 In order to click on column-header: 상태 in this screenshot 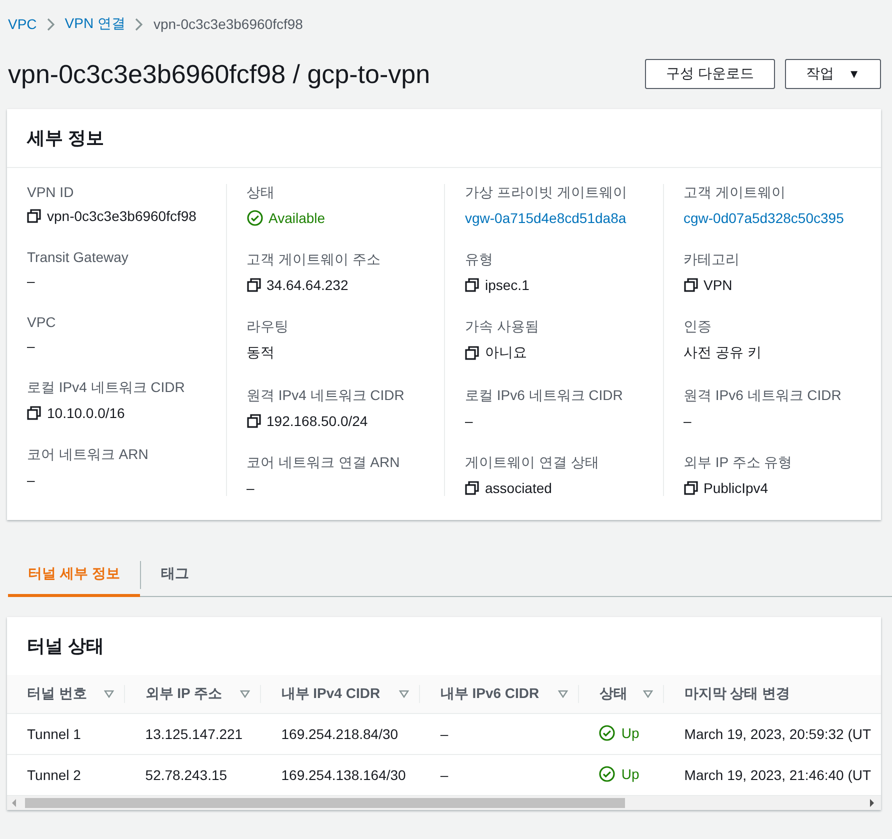, I will do `click(613, 694)`.